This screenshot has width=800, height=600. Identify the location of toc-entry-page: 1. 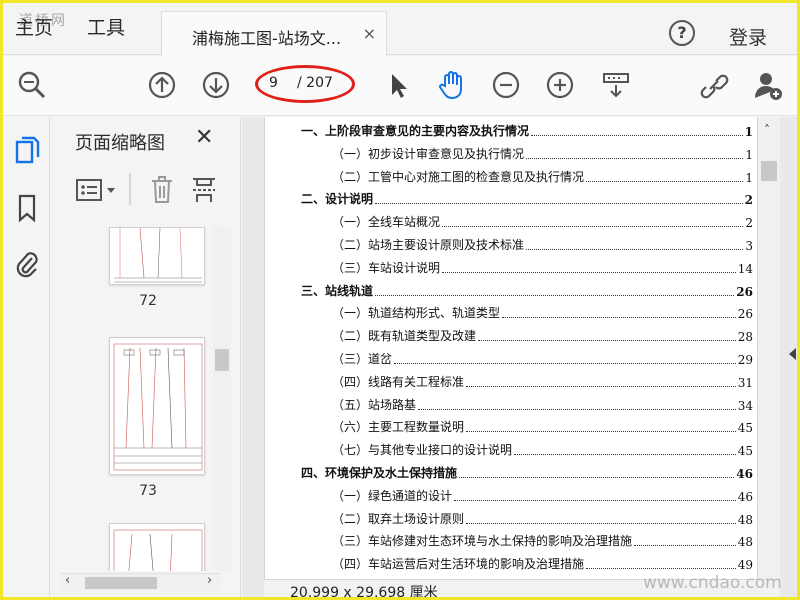
(749, 177).